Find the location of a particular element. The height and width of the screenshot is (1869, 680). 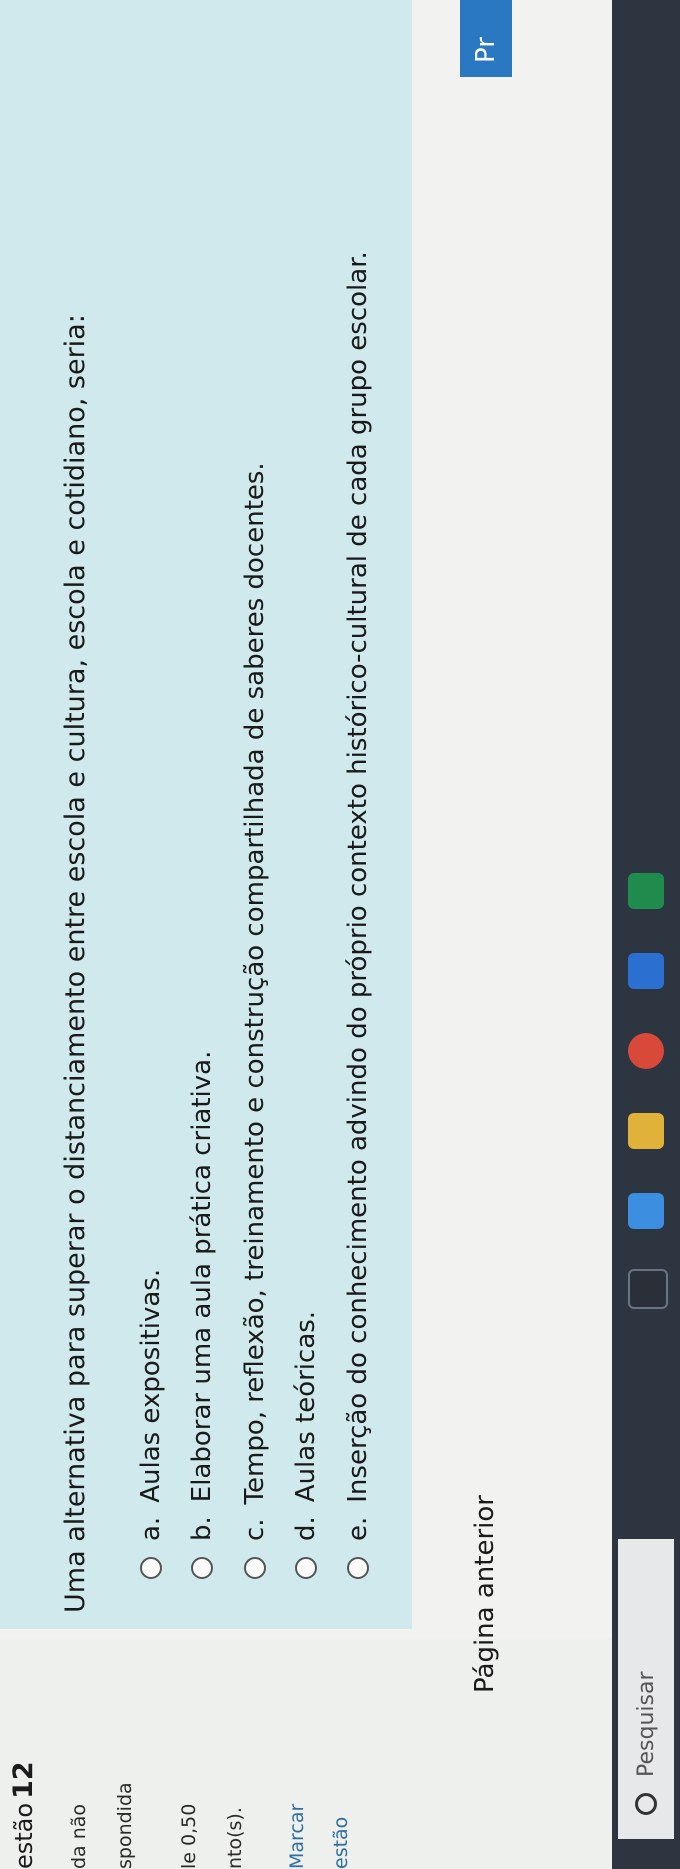

grade-line-2: nto(s). is located at coordinates (235, 1838).